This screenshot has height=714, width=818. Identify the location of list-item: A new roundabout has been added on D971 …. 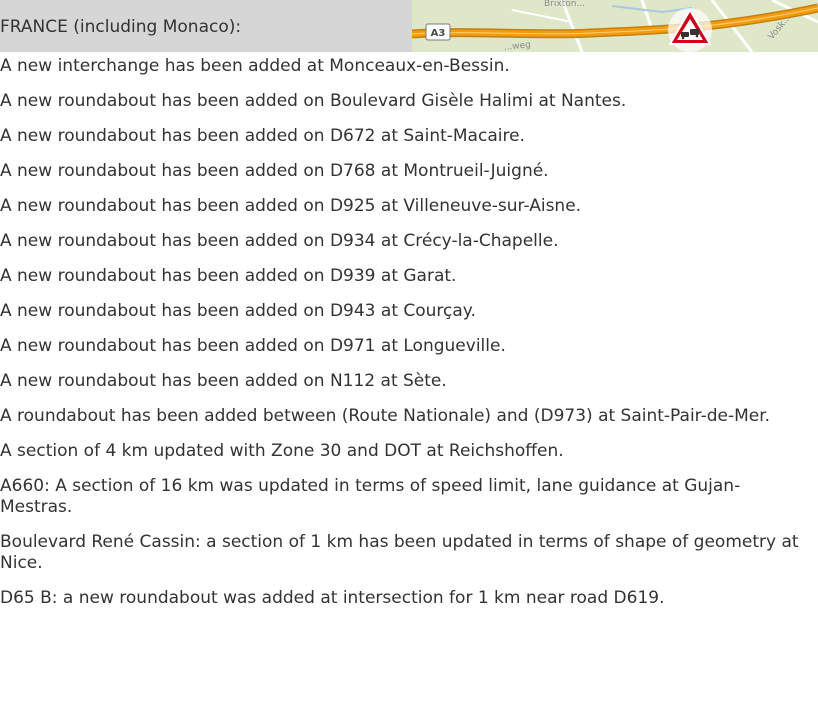
(253, 346).